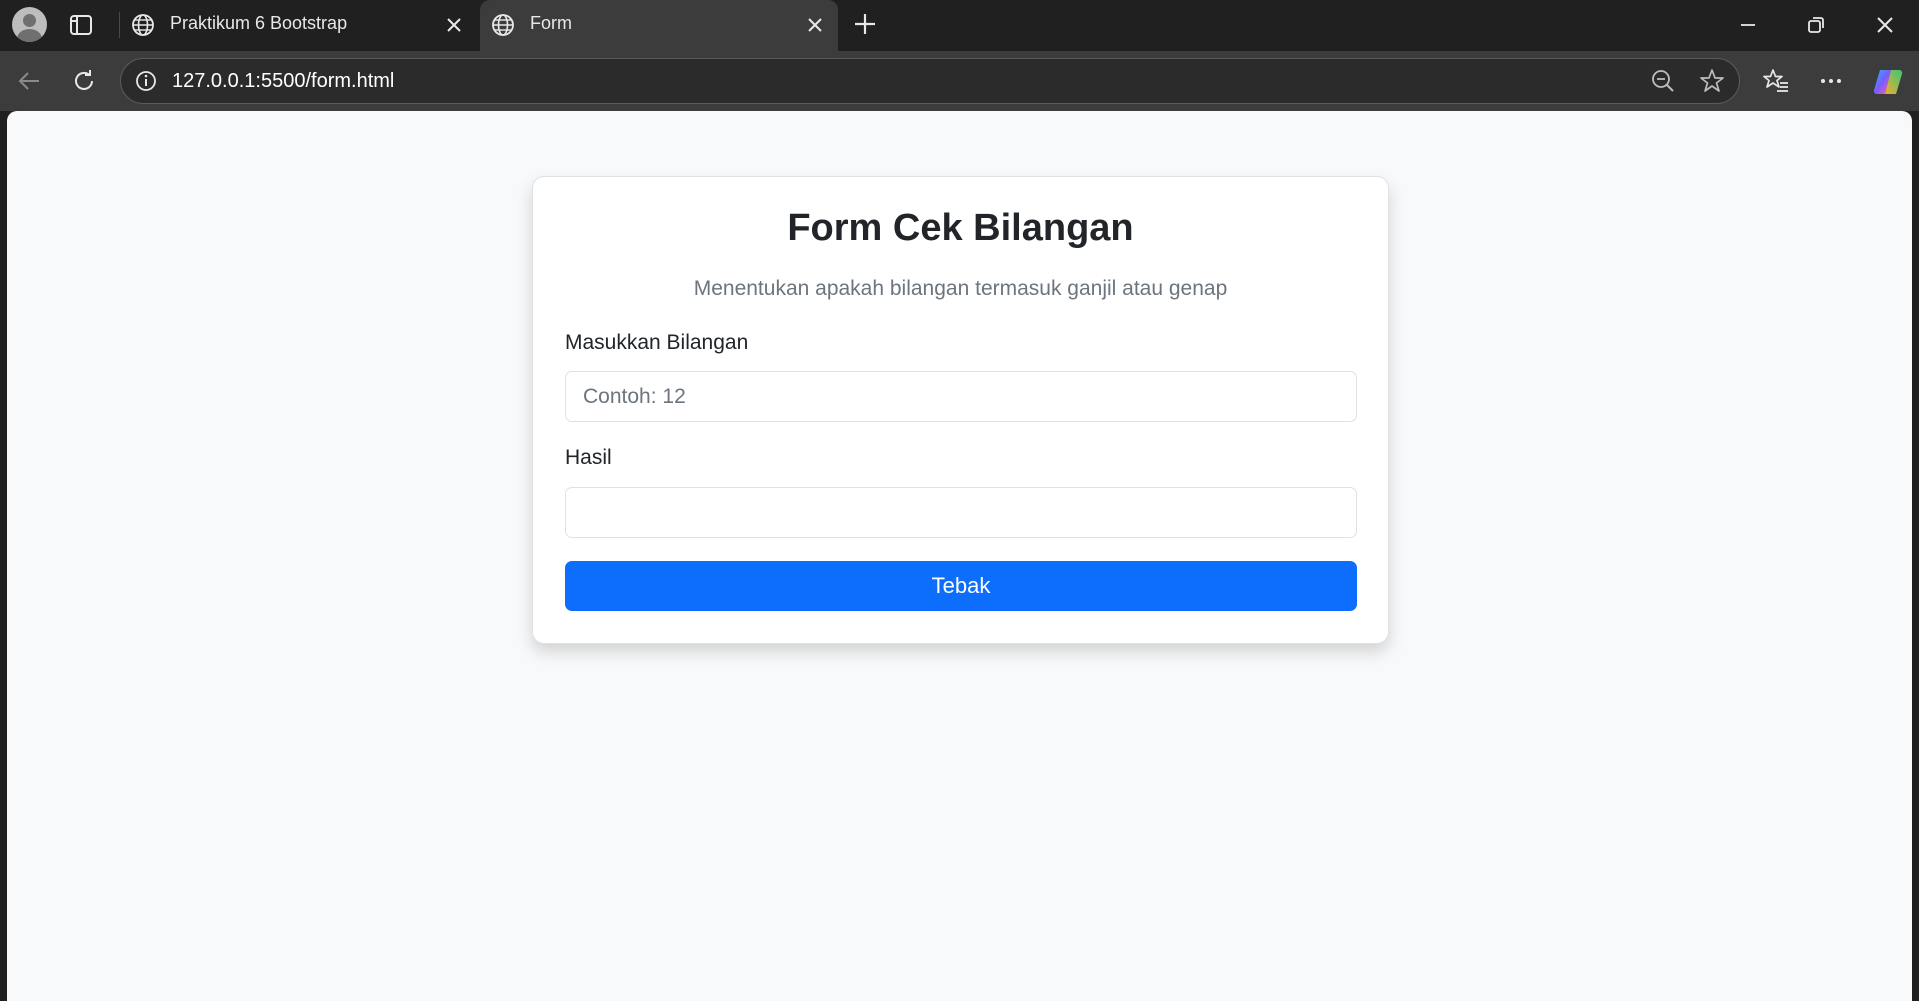 Image resolution: width=1919 pixels, height=1001 pixels. What do you see at coordinates (551, 23) in the screenshot?
I see `tab-title: Form` at bounding box center [551, 23].